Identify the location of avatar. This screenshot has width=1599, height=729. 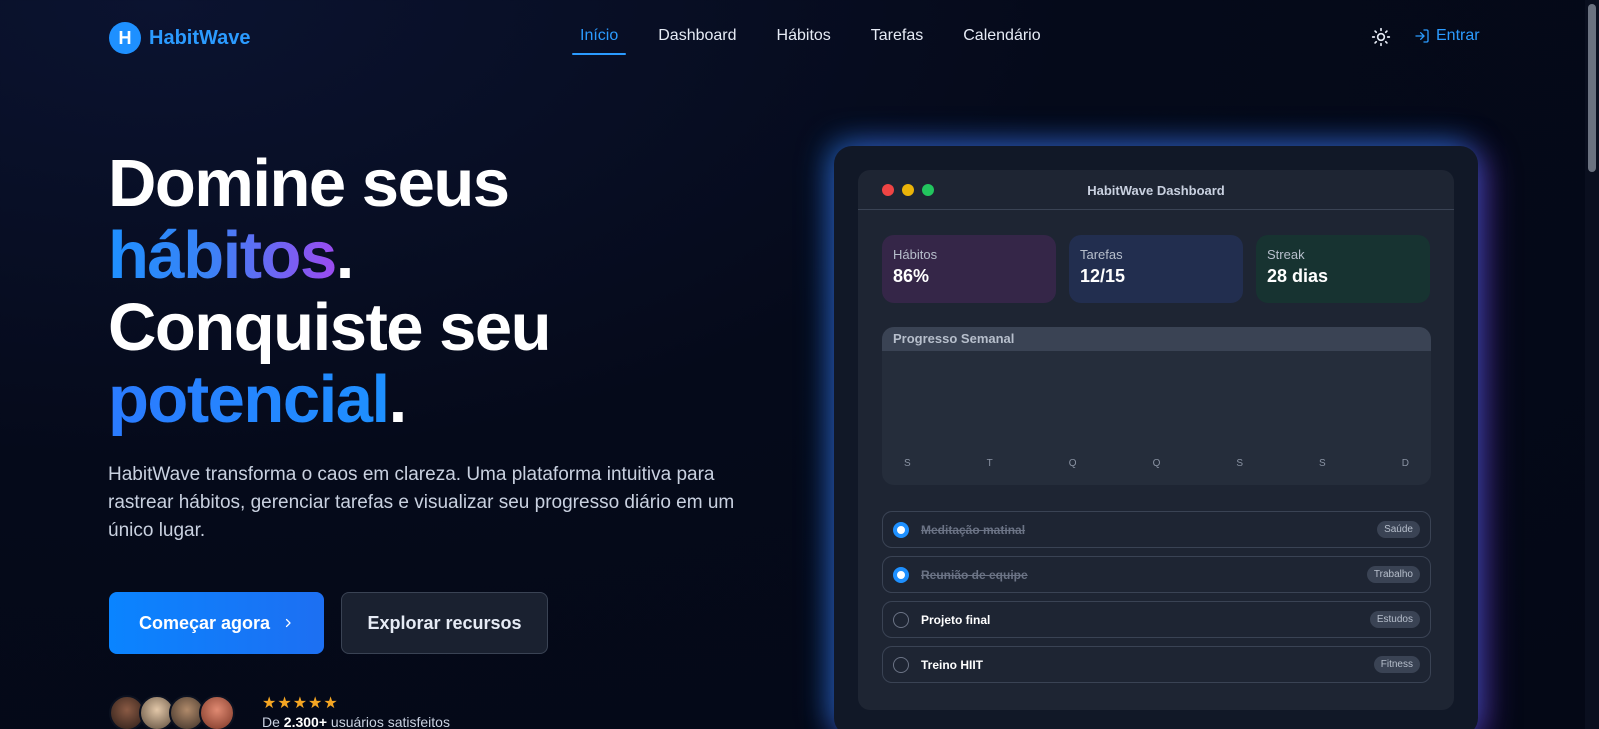
(217, 712).